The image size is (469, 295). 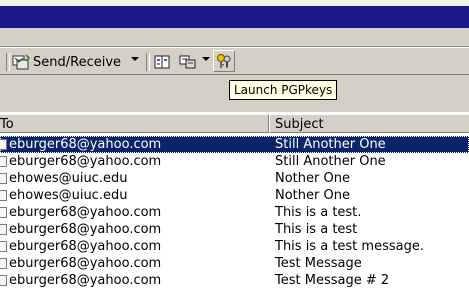 What do you see at coordinates (234, 38) in the screenshot?
I see `menu-strip` at bounding box center [234, 38].